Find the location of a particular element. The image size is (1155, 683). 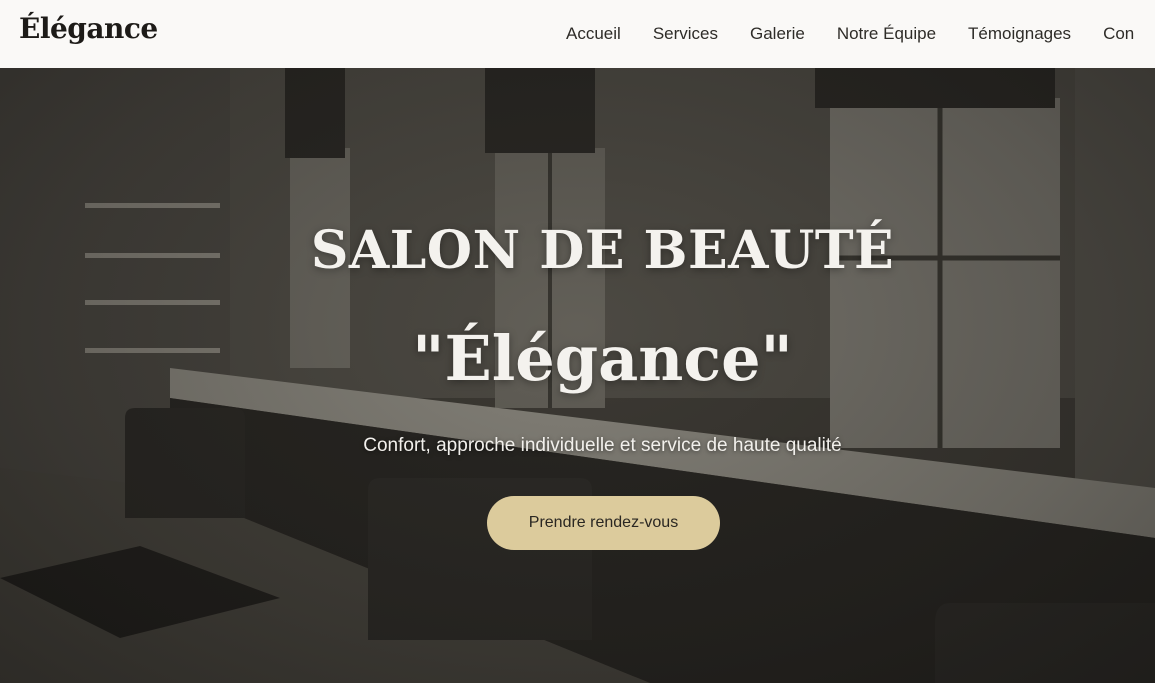

nav-link-galerie: Galerie is located at coordinates (777, 34).